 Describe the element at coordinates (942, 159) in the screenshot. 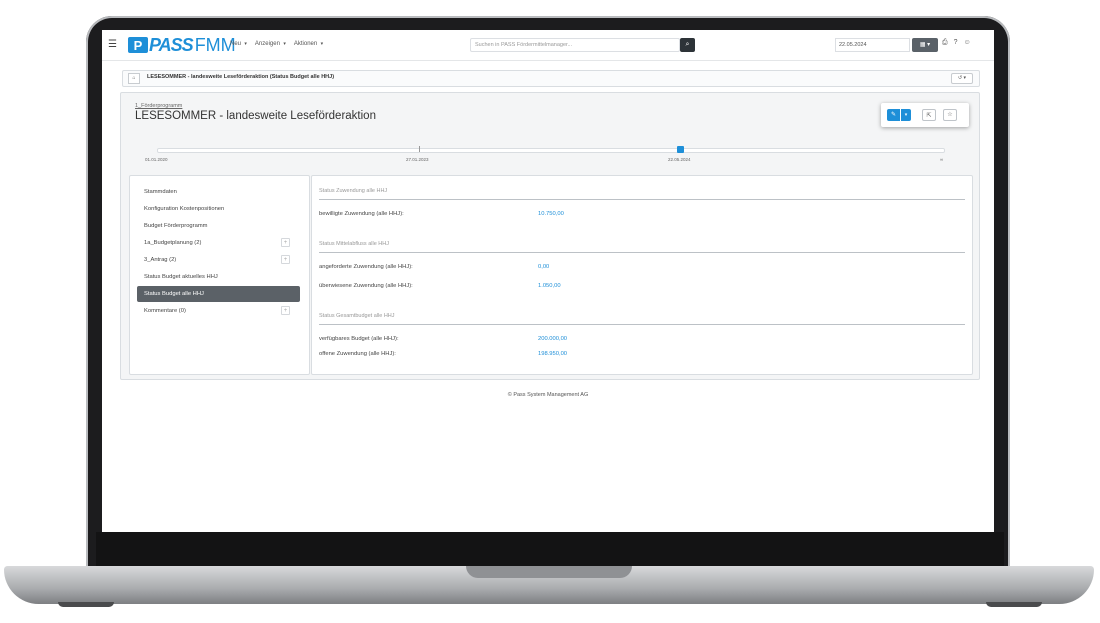

I see `timeline-label-end: ∞` at that location.